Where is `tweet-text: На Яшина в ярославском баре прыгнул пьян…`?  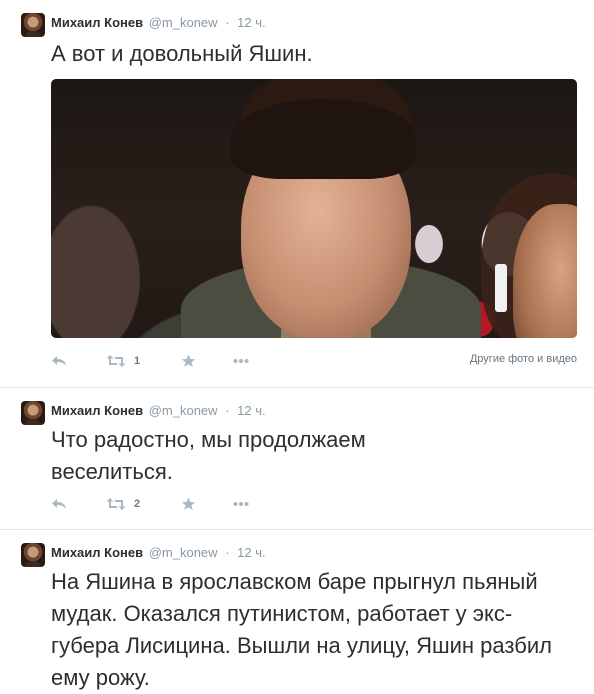
tweet-text: На Яшина в ярославском баре прыгнул пьян… is located at coordinates (301, 629).